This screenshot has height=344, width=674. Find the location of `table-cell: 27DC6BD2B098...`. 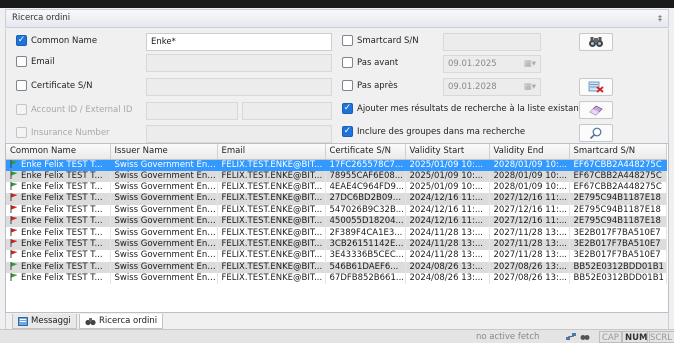

table-cell: 27DC6BD2B098... is located at coordinates (365, 199).